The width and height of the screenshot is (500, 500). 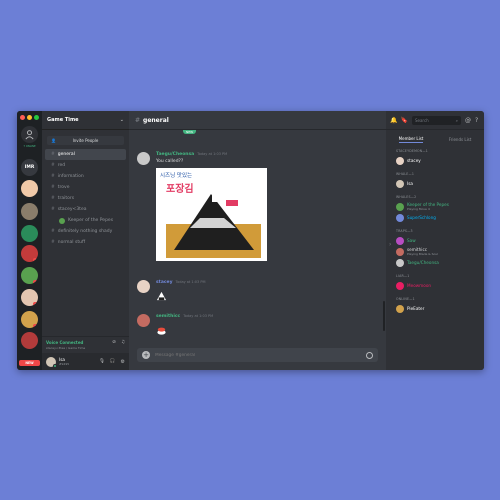 What do you see at coordinates (85, 231) in the screenshot?
I see `channel-item-definitely-nothing-shady: # definitely nothing shady` at bounding box center [85, 231].